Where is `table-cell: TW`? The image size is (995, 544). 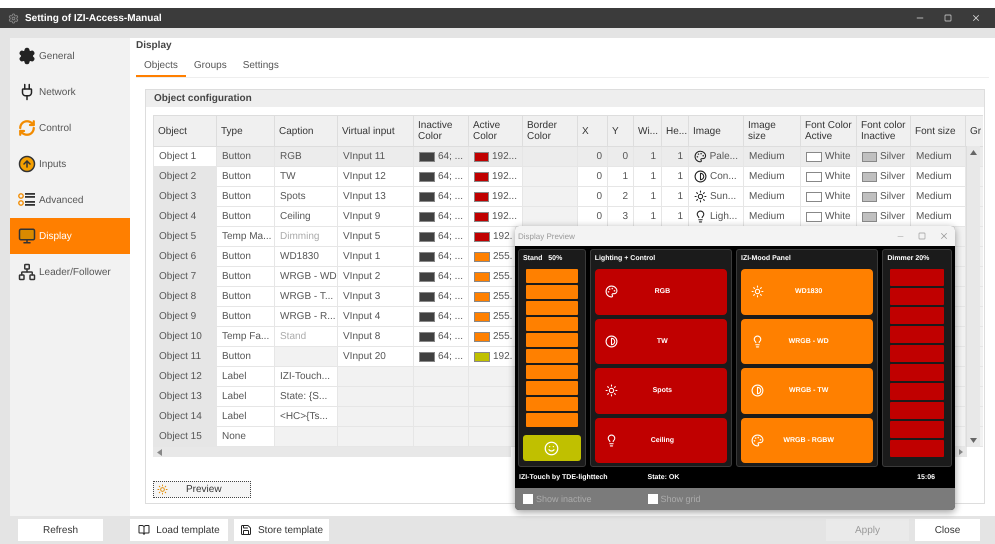
table-cell: TW is located at coordinates (306, 176).